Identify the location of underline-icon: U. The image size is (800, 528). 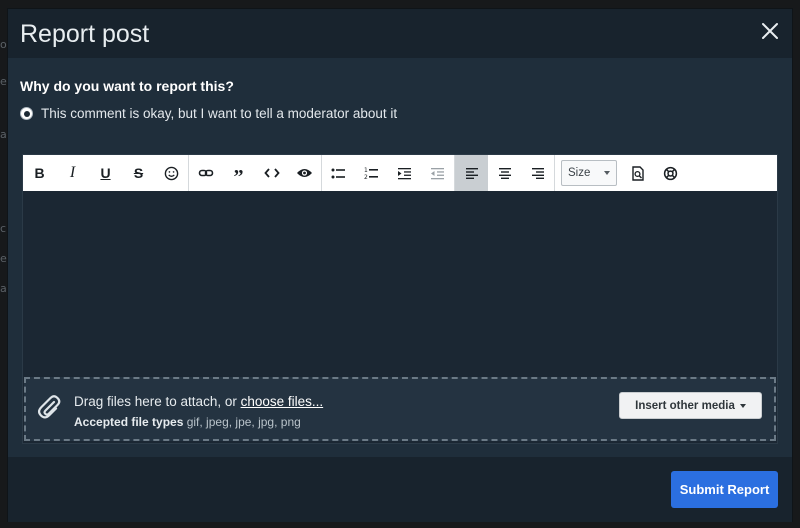
(105, 173).